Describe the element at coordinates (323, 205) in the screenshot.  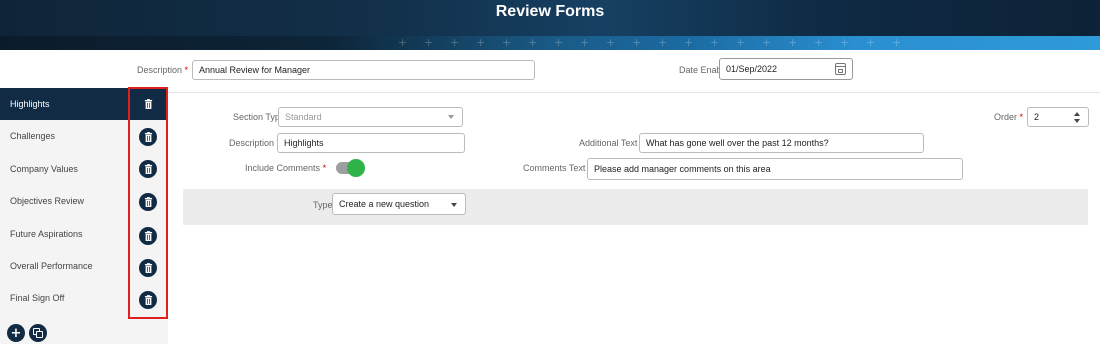
I see `type-label: Type` at that location.